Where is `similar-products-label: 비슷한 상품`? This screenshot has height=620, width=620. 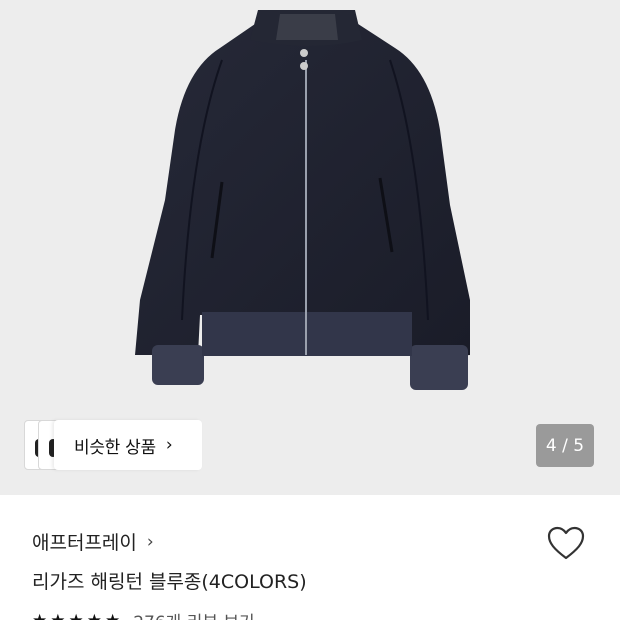
similar-products-label: 비슷한 상품 is located at coordinates (115, 447).